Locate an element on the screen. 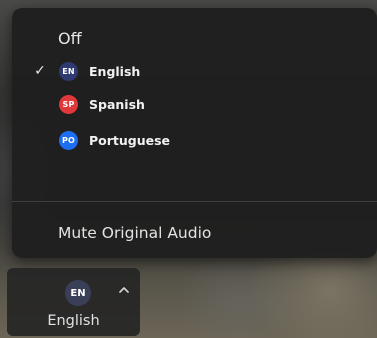  current-language-badge: EN is located at coordinates (78, 293).